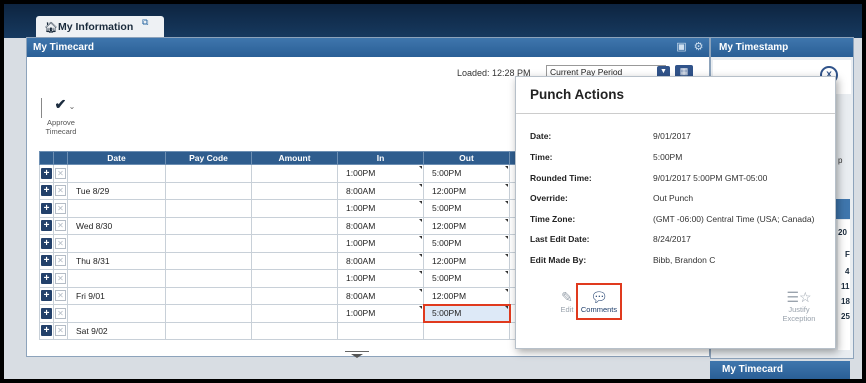  I want to click on table-row: + ✕ Thu 8/31 8:00AM 12:00PM, so click(282, 260).